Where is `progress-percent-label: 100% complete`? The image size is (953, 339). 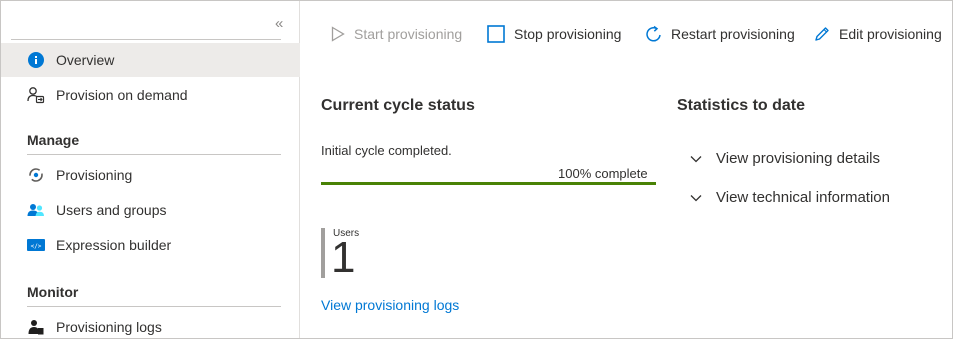
progress-percent-label: 100% complete is located at coordinates (603, 173).